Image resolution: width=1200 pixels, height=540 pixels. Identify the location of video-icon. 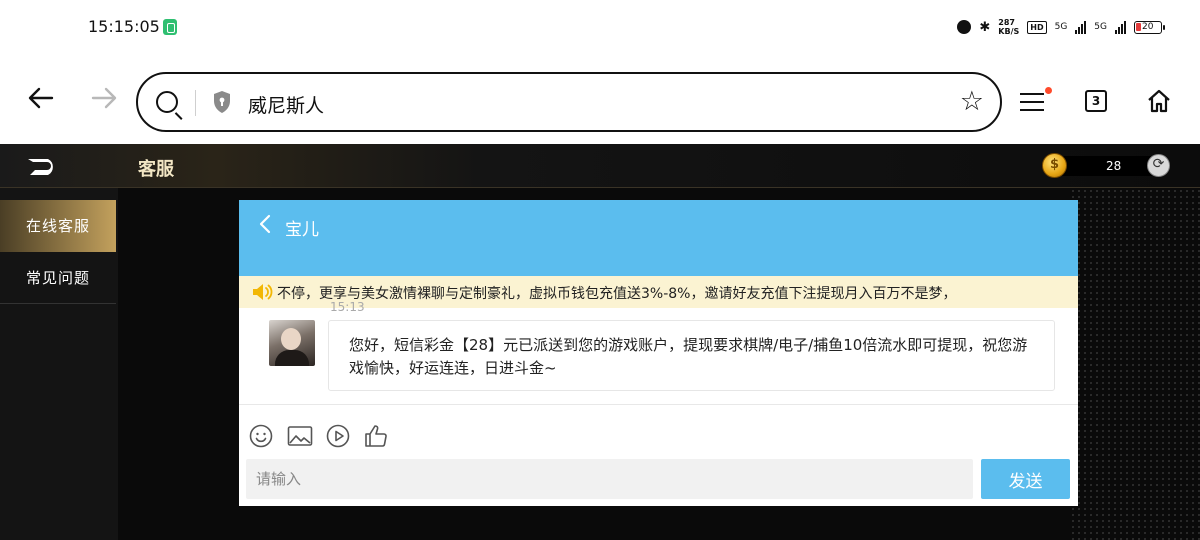
(338, 436).